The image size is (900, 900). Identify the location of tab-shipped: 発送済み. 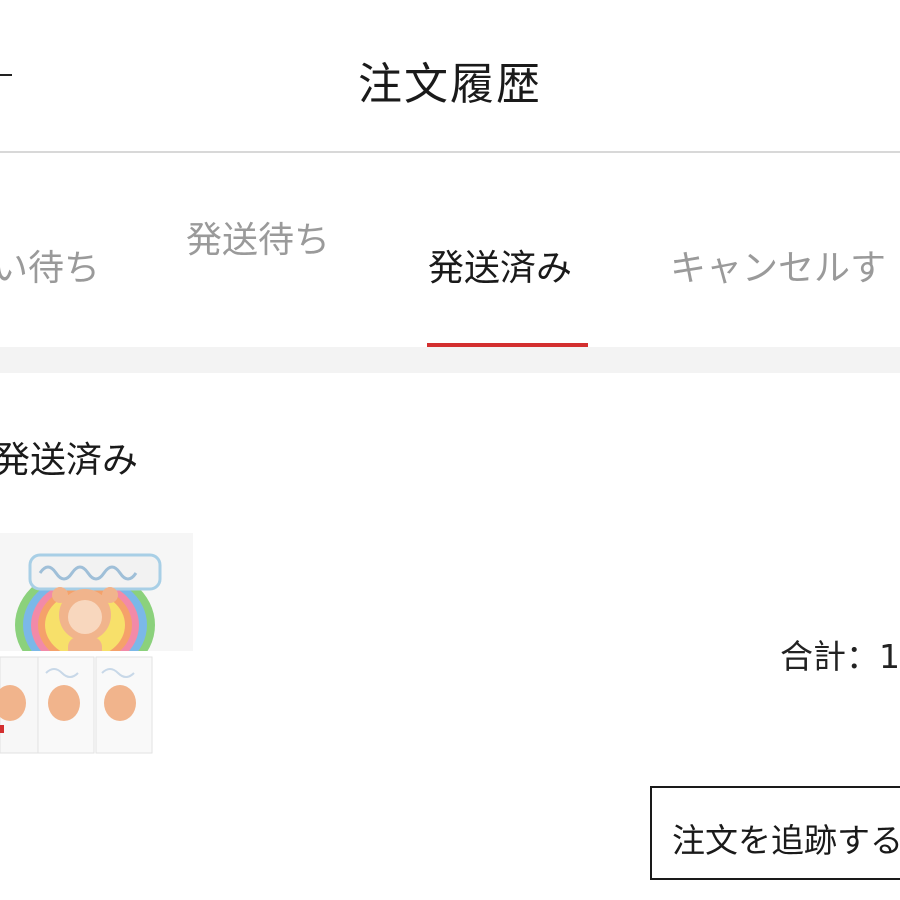
(500, 265).